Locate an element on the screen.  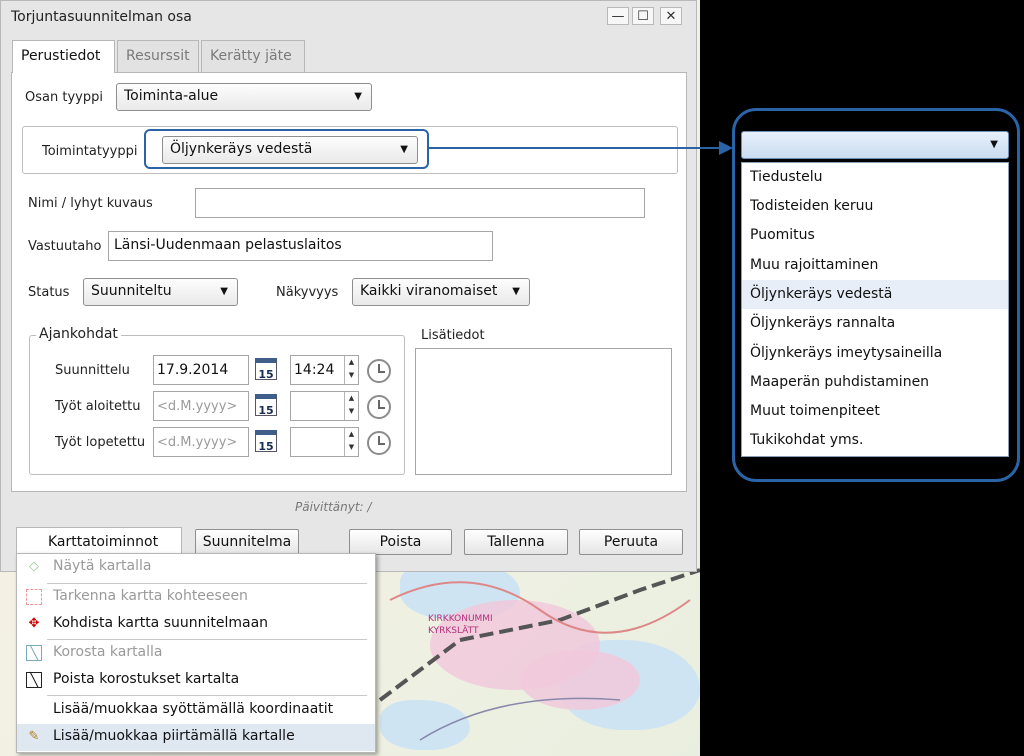
close-button: ✕ is located at coordinates (671, 16).